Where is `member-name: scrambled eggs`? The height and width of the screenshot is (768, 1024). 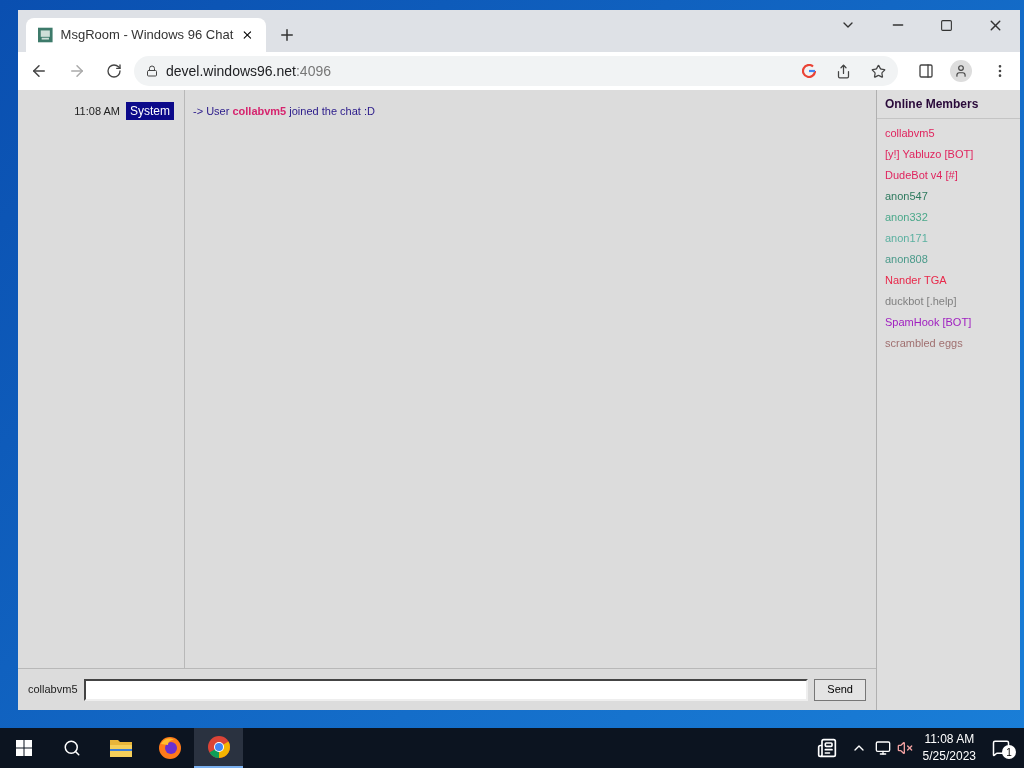 member-name: scrambled eggs is located at coordinates (952, 343).